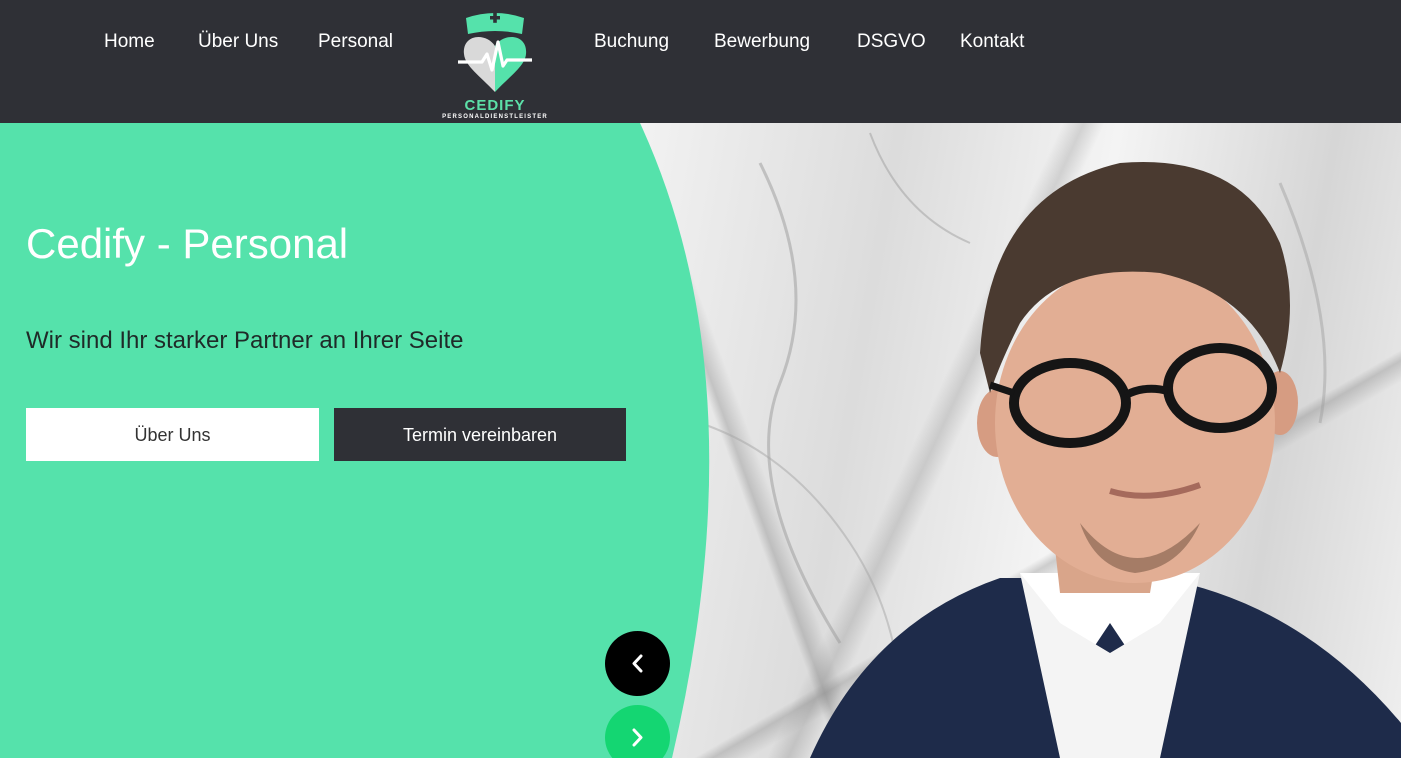  Describe the element at coordinates (172, 434) in the screenshot. I see `ueber-uns-button: Über Uns` at that location.